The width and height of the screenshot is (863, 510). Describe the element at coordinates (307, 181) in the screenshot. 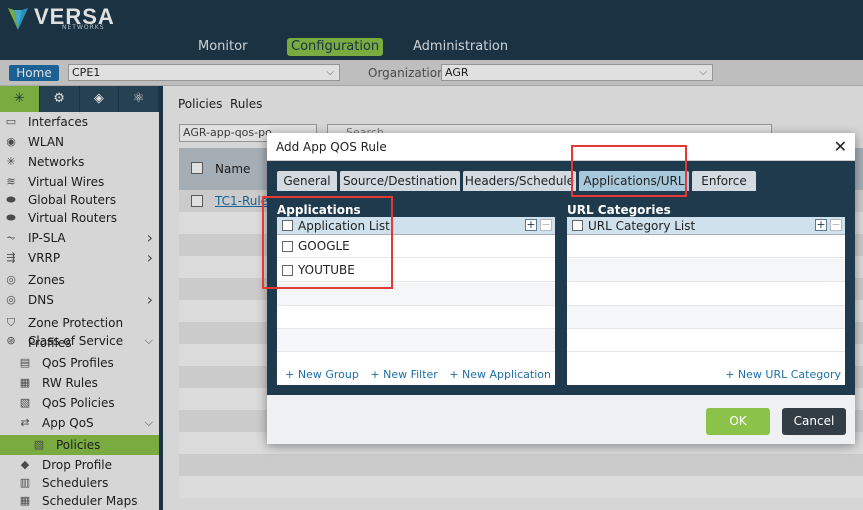

I see `tab-general: General` at that location.